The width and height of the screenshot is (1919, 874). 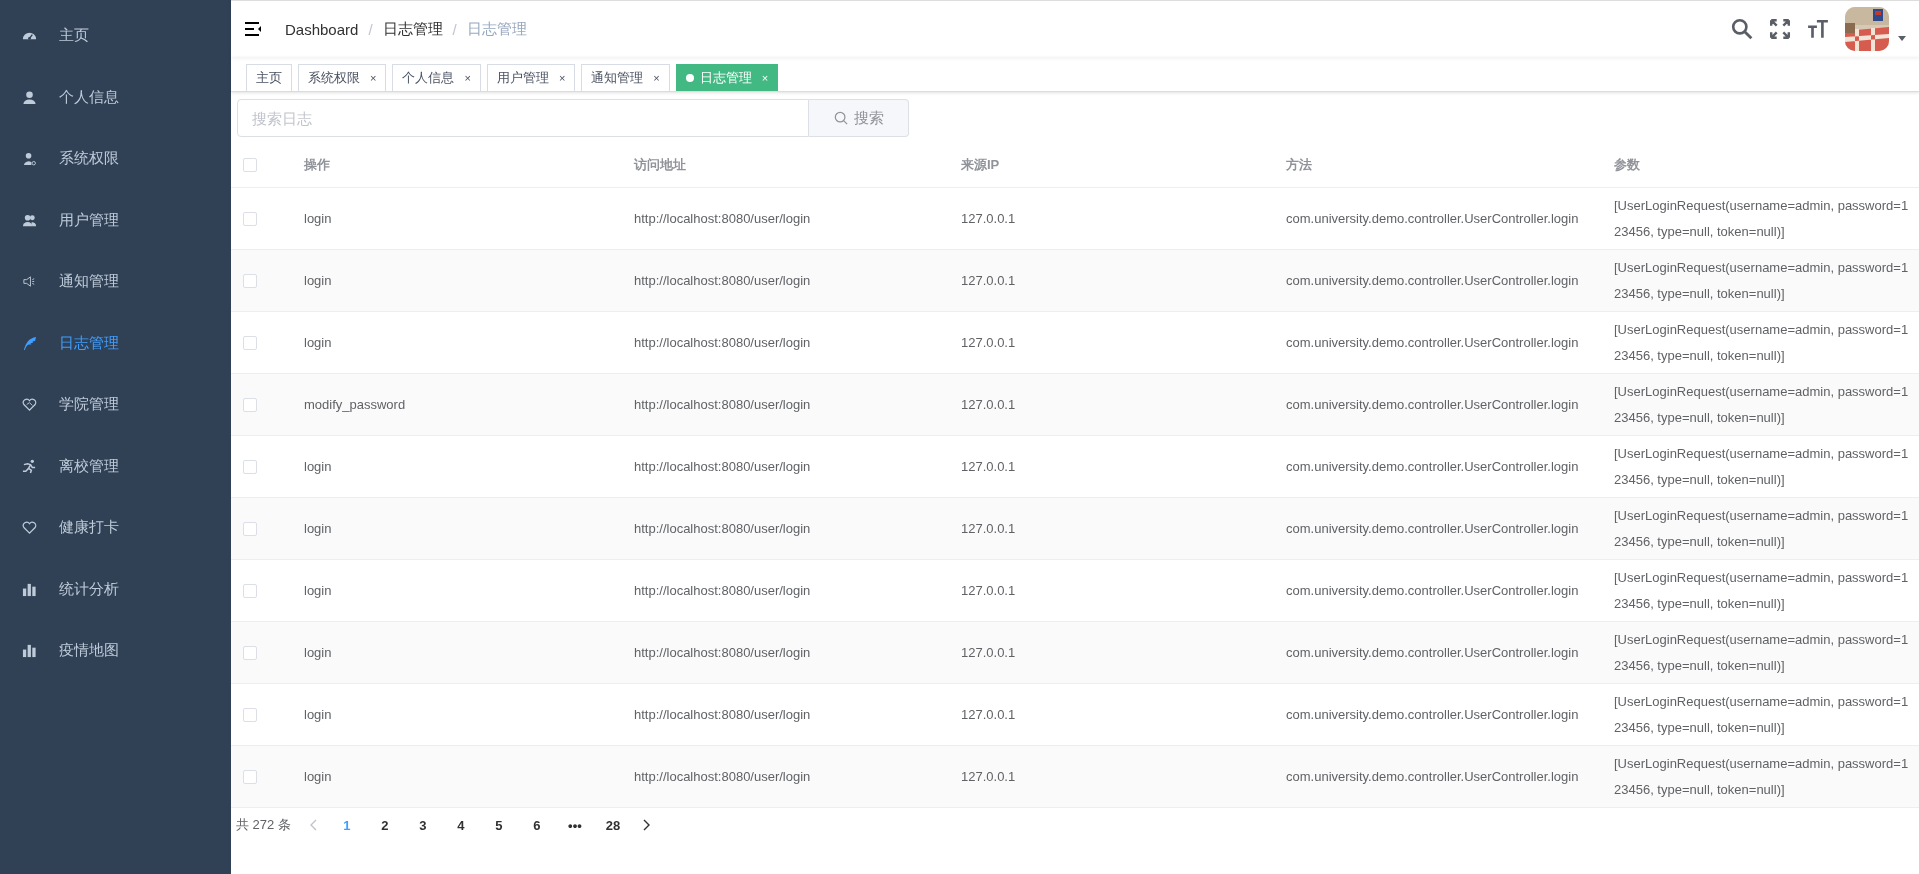 What do you see at coordinates (355, 404) in the screenshot?
I see `table-cell: modify_password` at bounding box center [355, 404].